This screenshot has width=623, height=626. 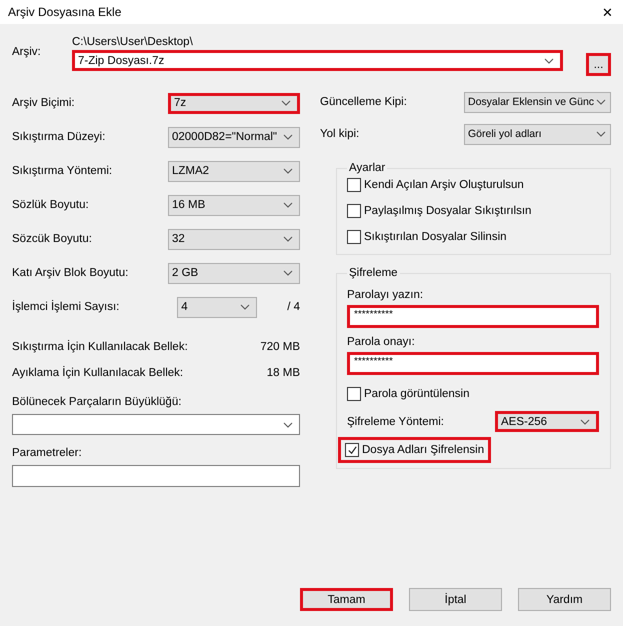 What do you see at coordinates (439, 211) in the screenshot?
I see `checkbox-option: Paylaşılmış Dosyalar Sıkıştırılsın` at bounding box center [439, 211].